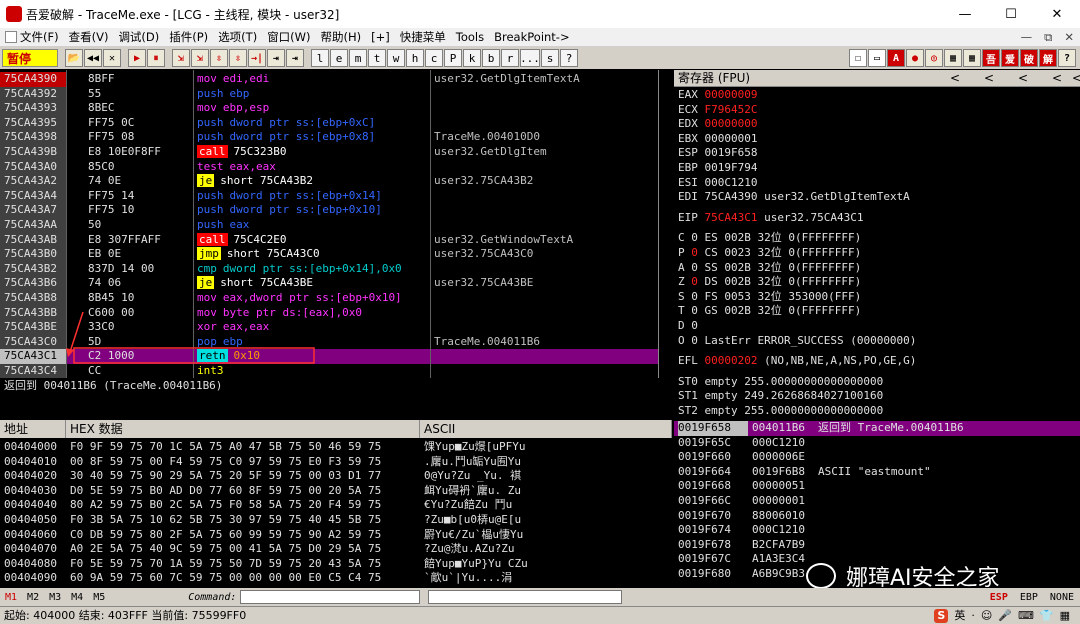  What do you see at coordinates (1067, 58) in the screenshot?
I see `about-button: ?` at bounding box center [1067, 58].